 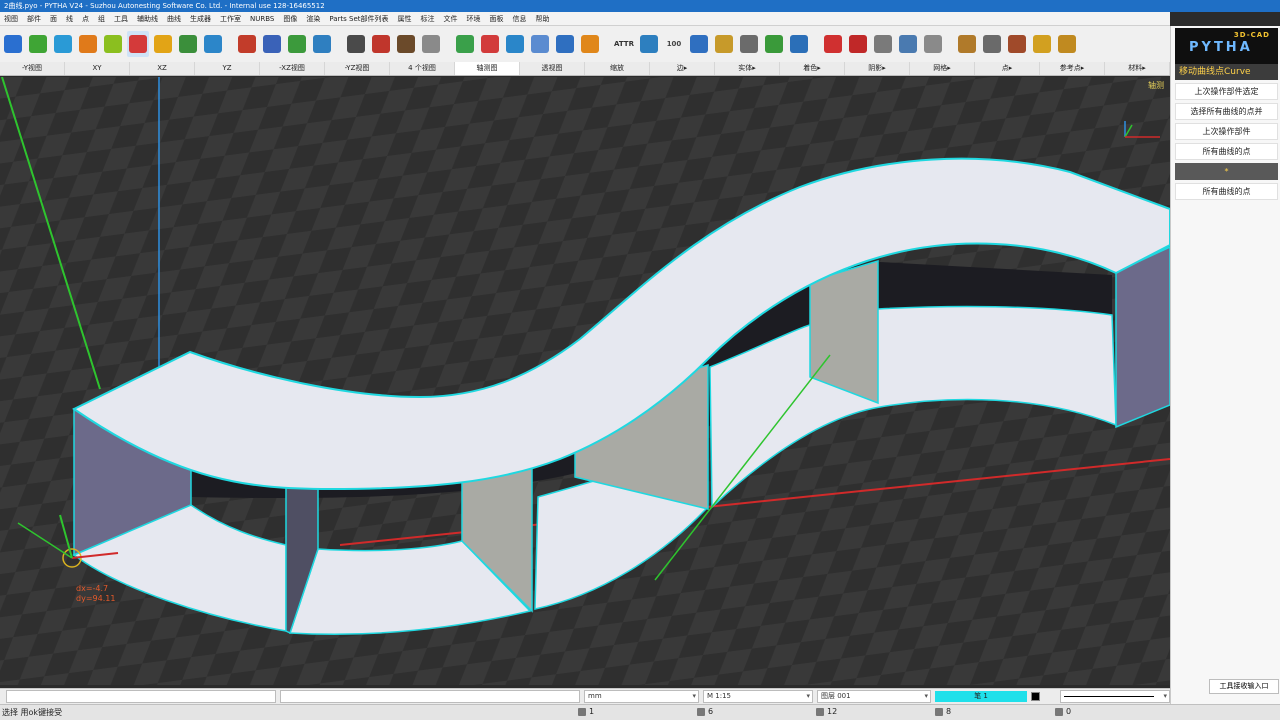 I want to click on view-button: 材料▸, so click(x=1137, y=68).